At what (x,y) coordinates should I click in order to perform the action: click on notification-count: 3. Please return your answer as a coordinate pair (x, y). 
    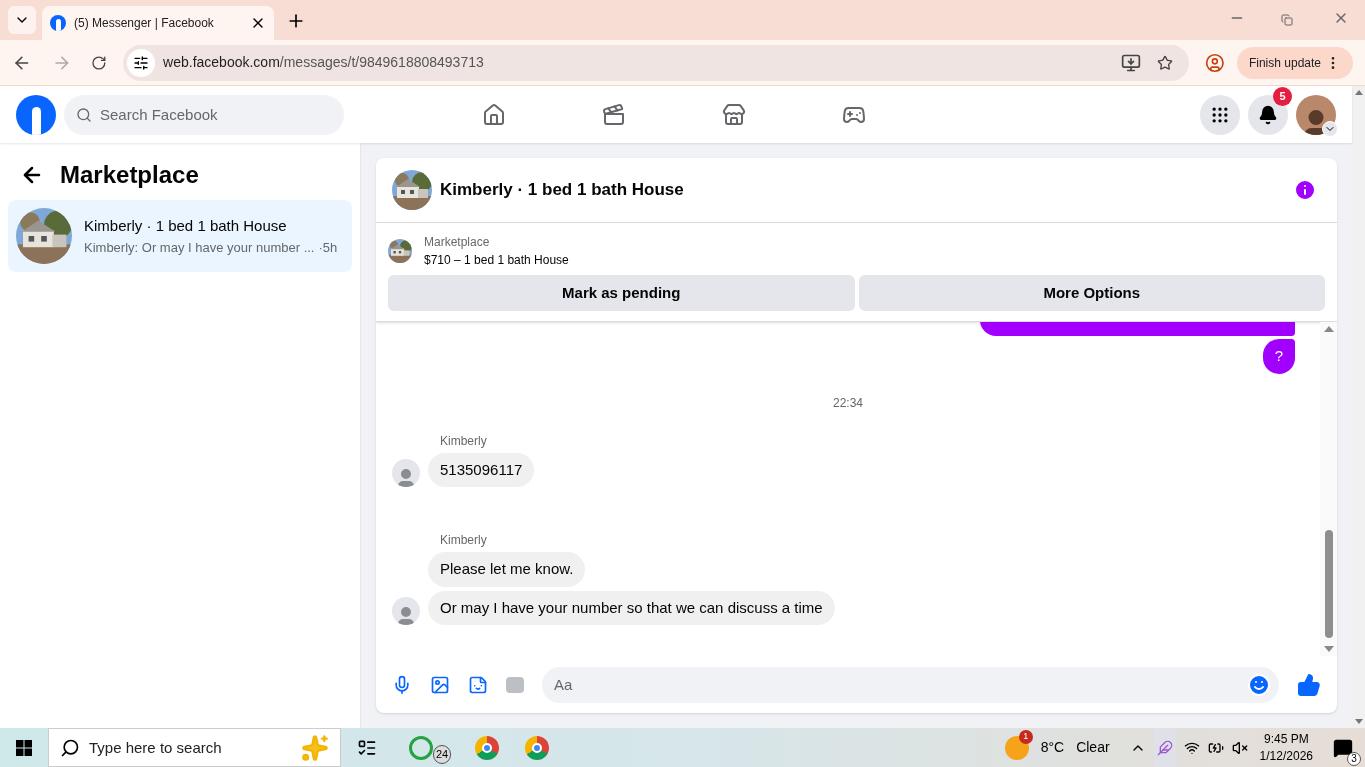
    Looking at the image, I should click on (1354, 758).